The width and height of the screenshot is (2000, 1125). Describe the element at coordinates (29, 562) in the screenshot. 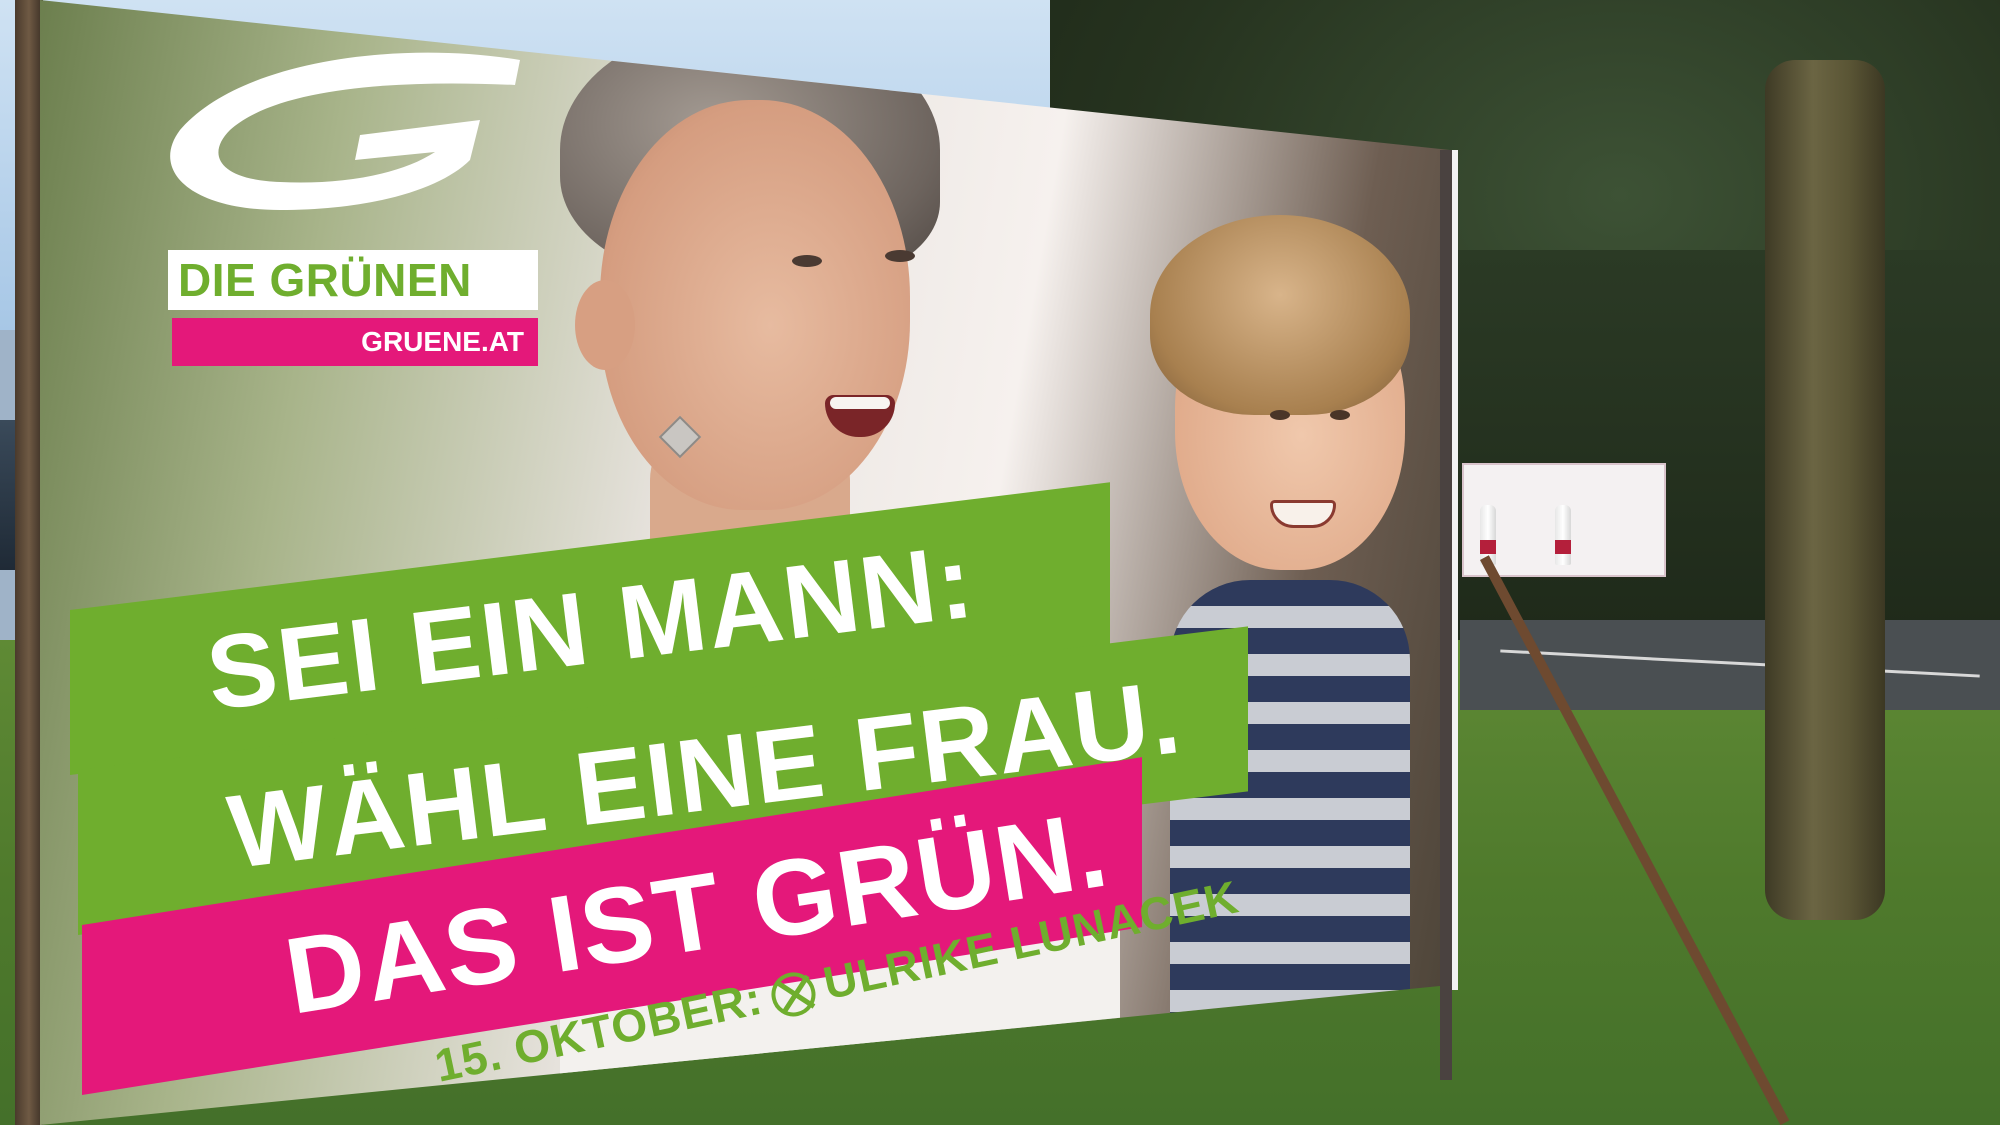

I see `billboard-pole-left` at that location.